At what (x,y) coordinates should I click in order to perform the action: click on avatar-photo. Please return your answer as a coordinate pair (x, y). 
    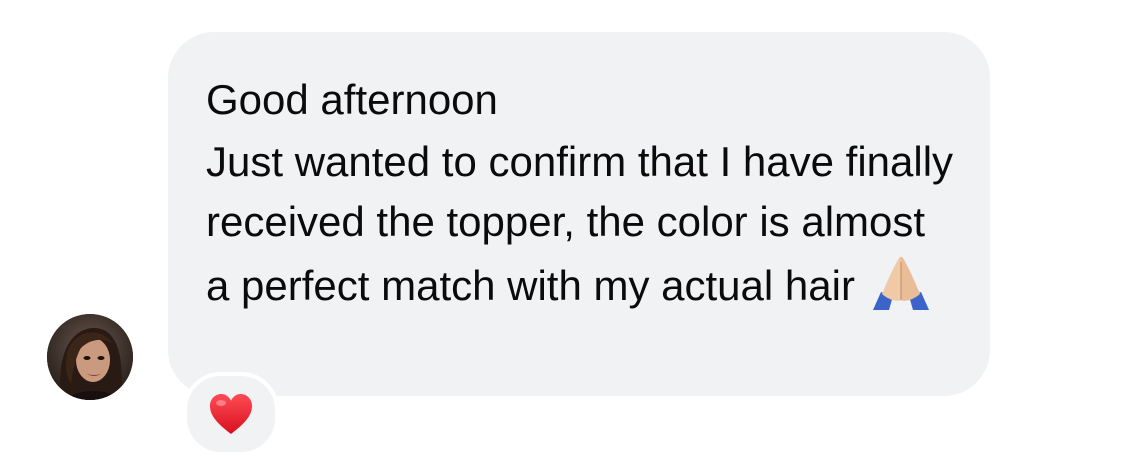
    Looking at the image, I should click on (90, 357).